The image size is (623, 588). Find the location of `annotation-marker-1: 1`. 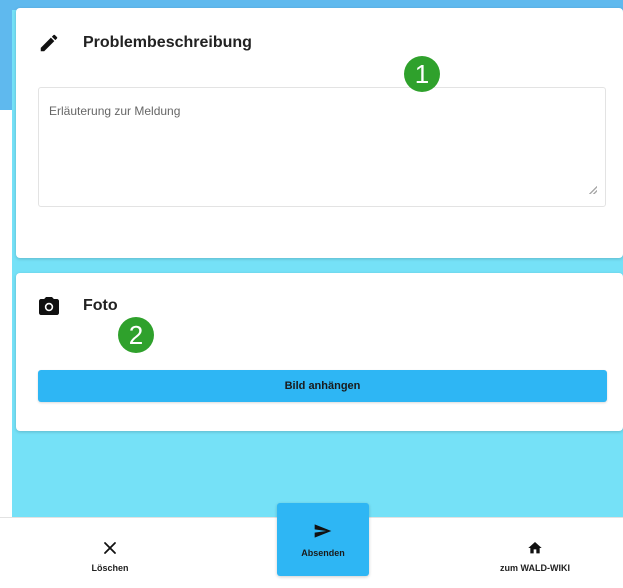

annotation-marker-1: 1 is located at coordinates (422, 74).